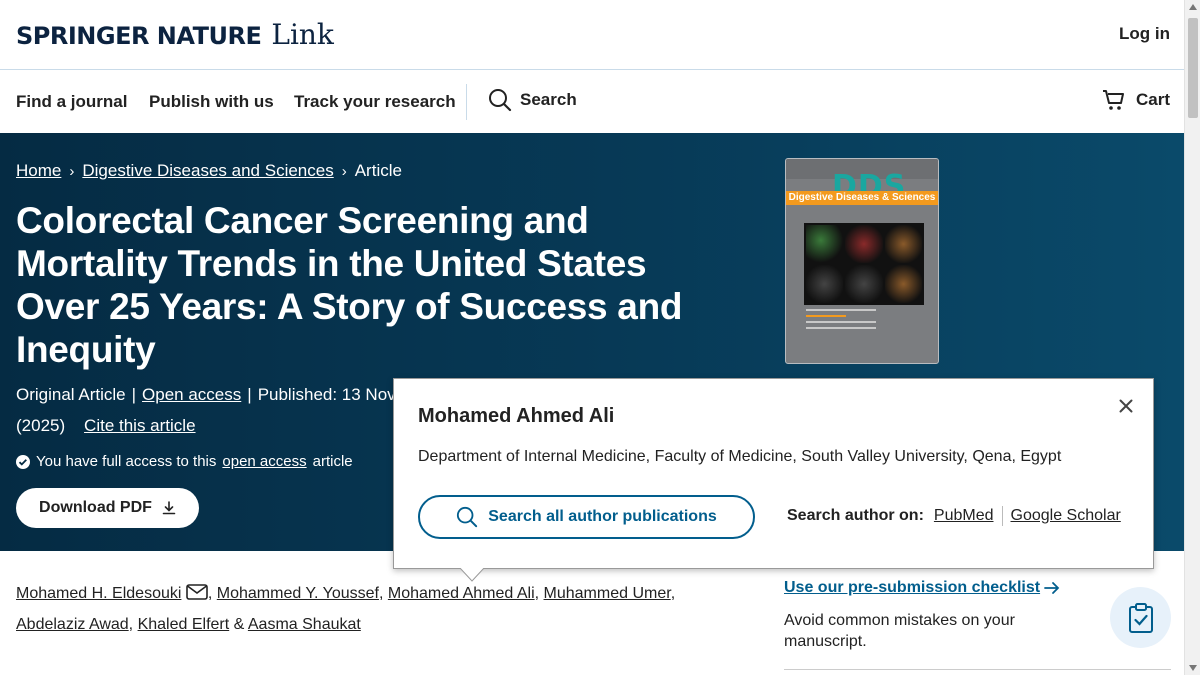 The height and width of the screenshot is (675, 1200). Describe the element at coordinates (126, 461) in the screenshot. I see `access-prefix: You have full access to this` at that location.